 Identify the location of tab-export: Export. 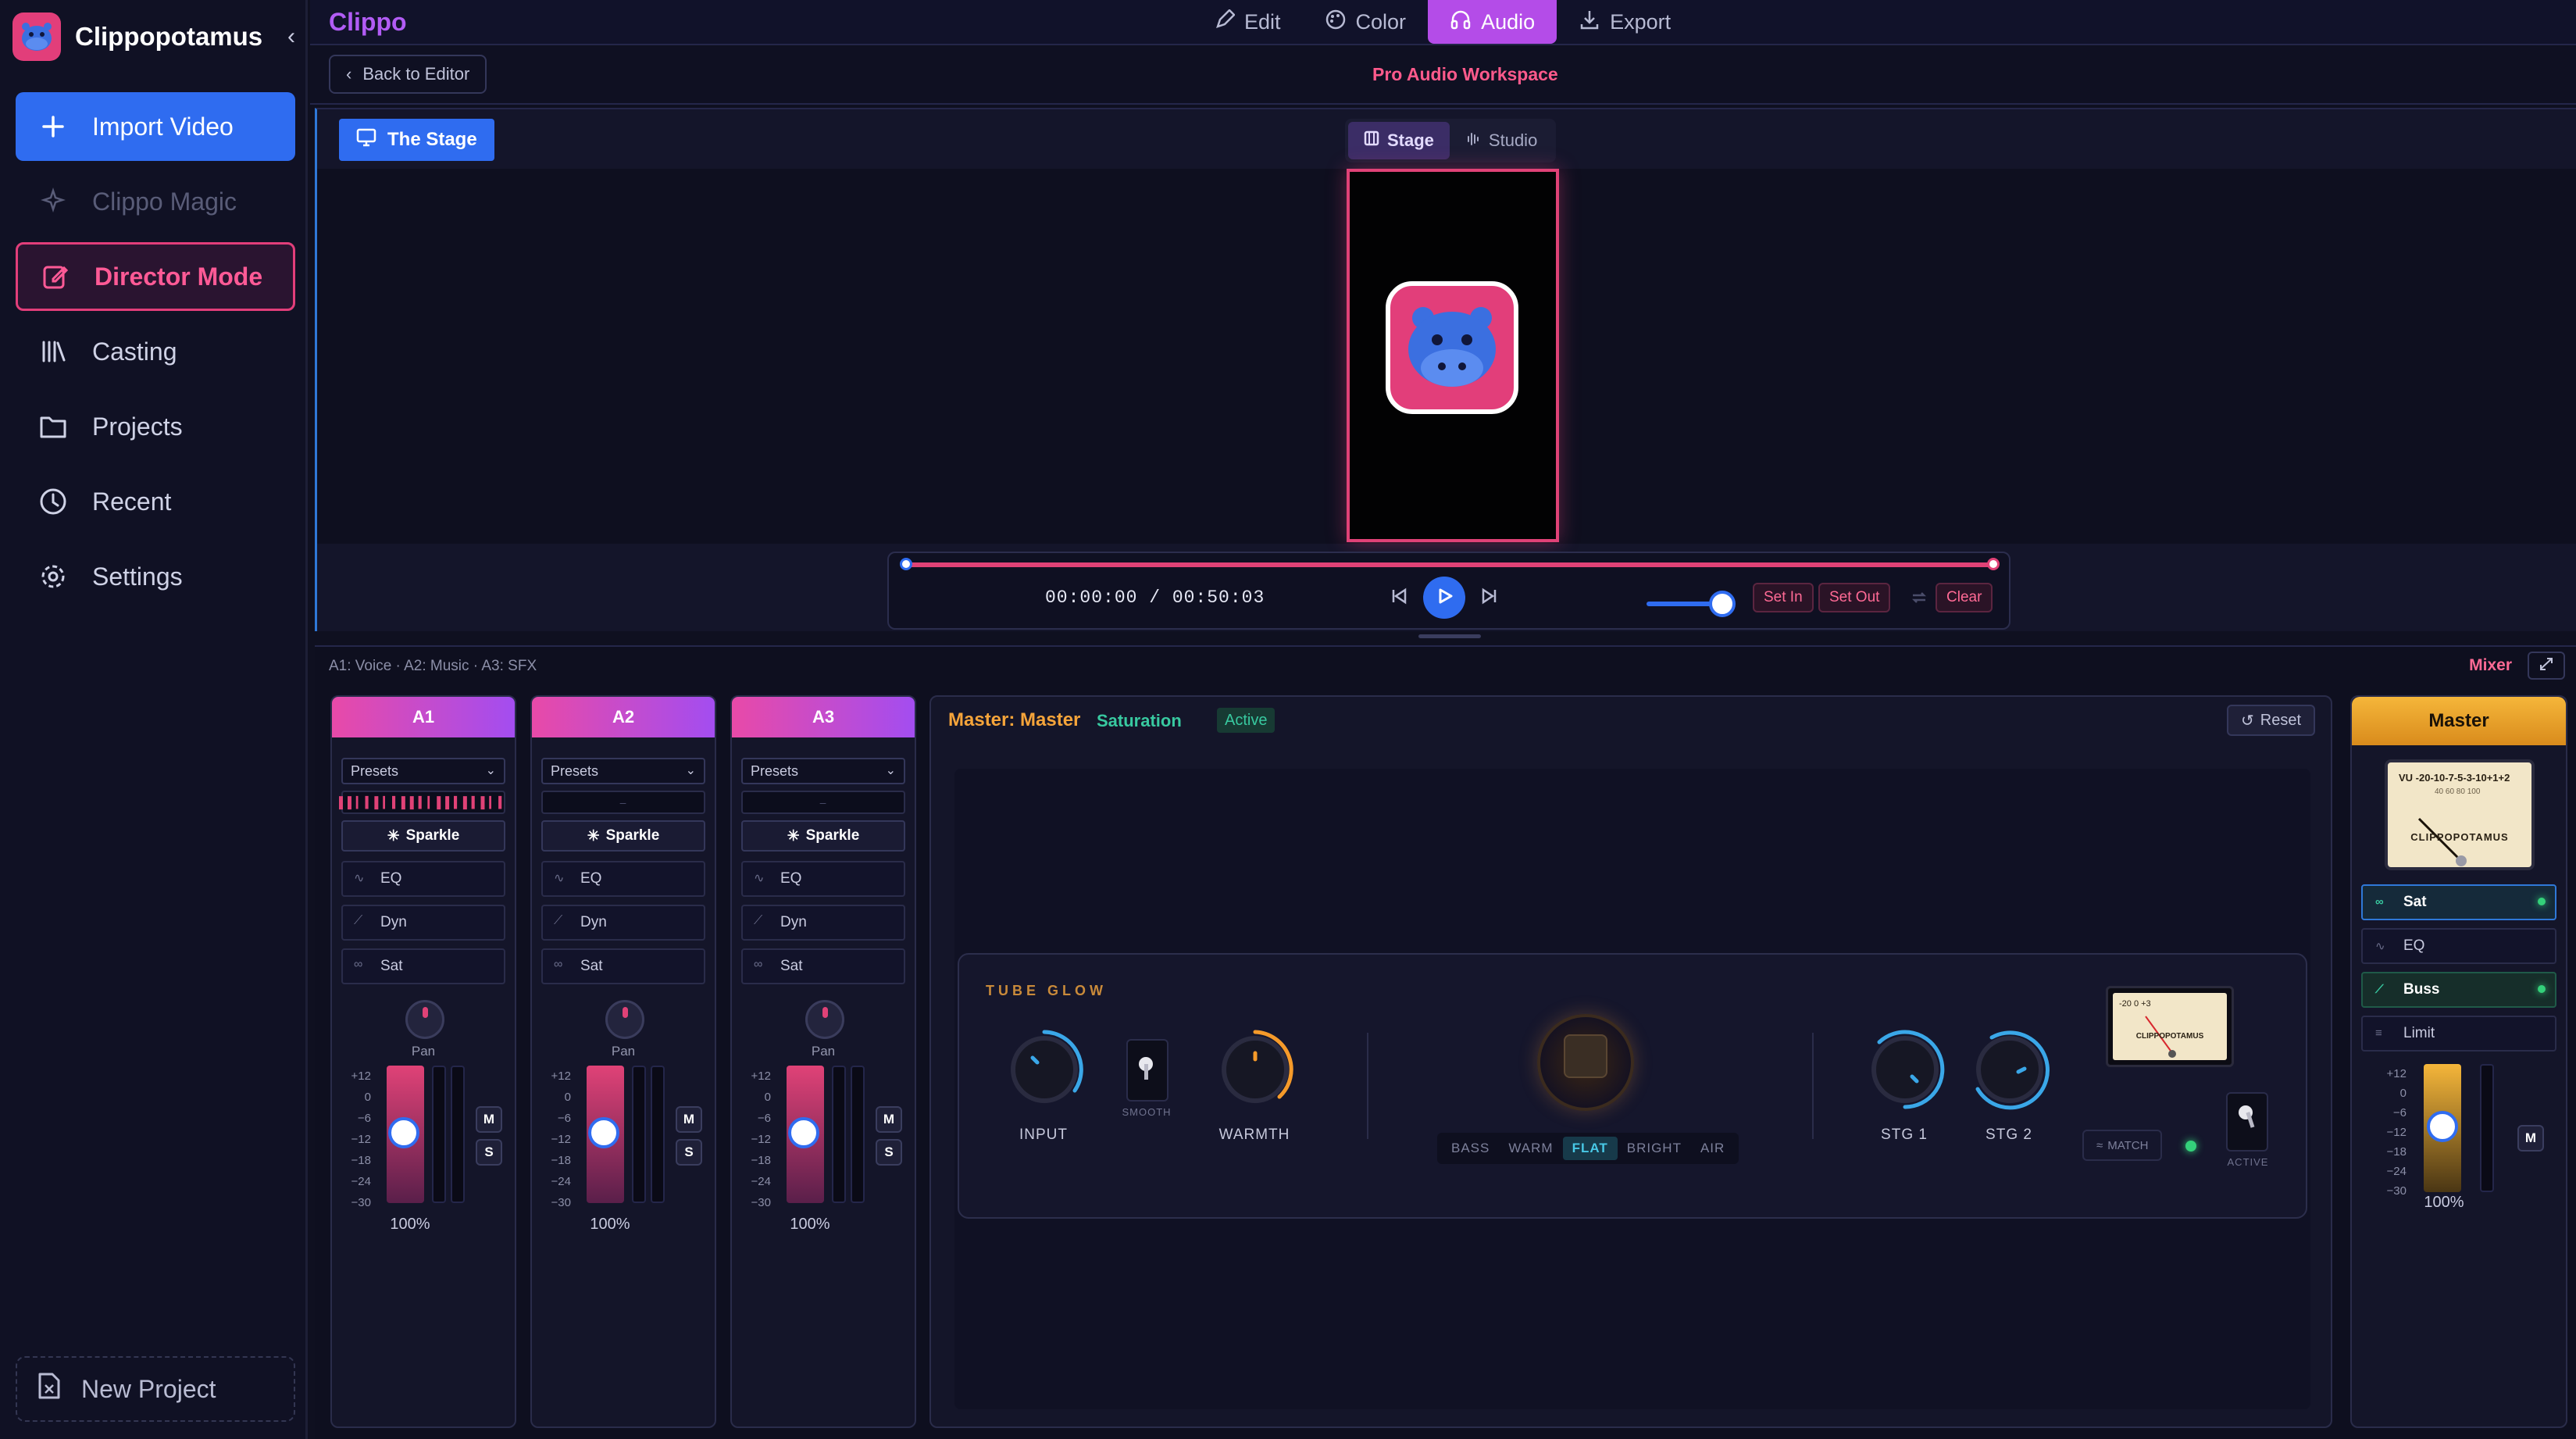
(1625, 22).